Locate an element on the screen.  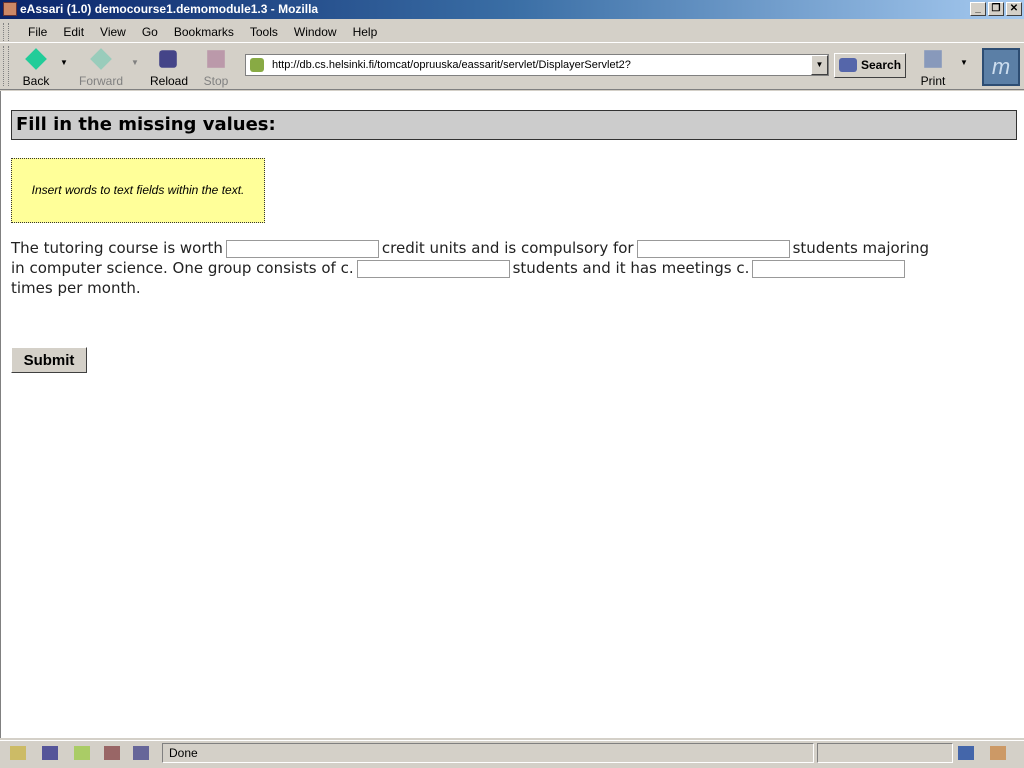
text-segment: credit units and is compulsory for is located at coordinates (507, 248).